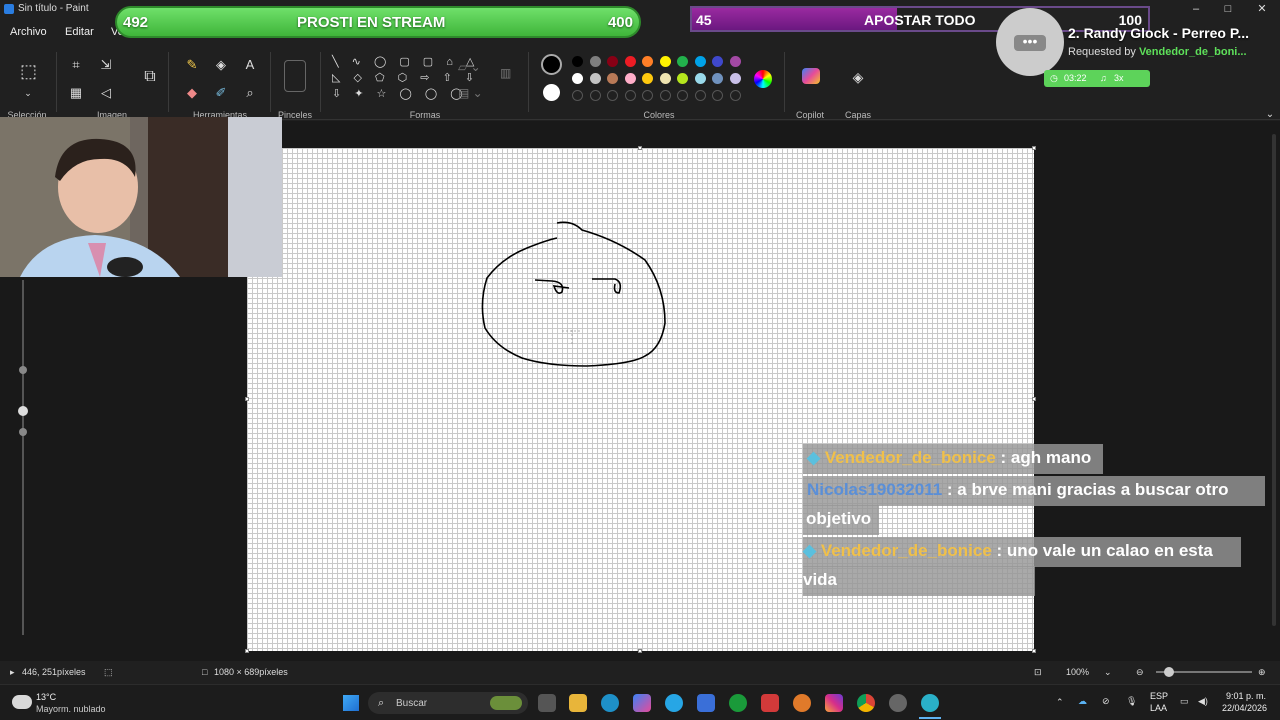 Image resolution: width=1280 pixels, height=720 pixels. What do you see at coordinates (505, 73) in the screenshot?
I see `shape-size-icon: ▥` at bounding box center [505, 73].